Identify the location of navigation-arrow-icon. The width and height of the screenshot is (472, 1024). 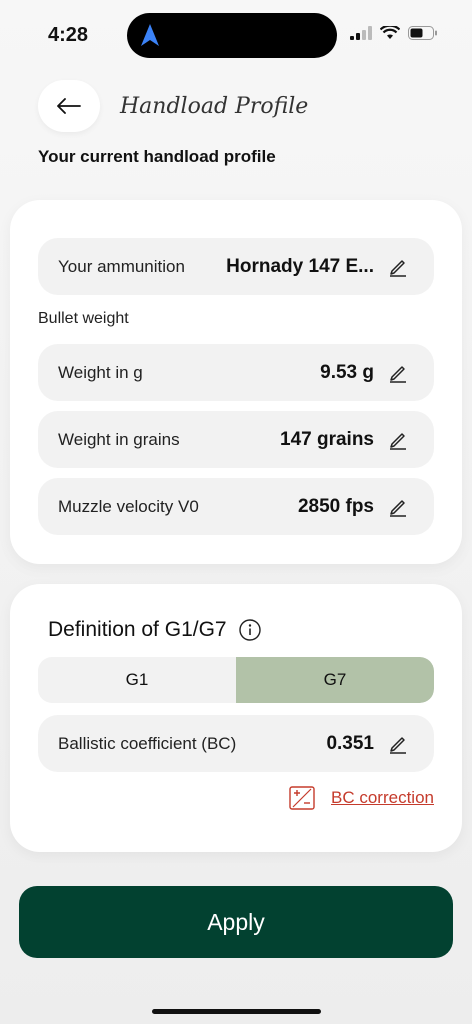
(150, 35).